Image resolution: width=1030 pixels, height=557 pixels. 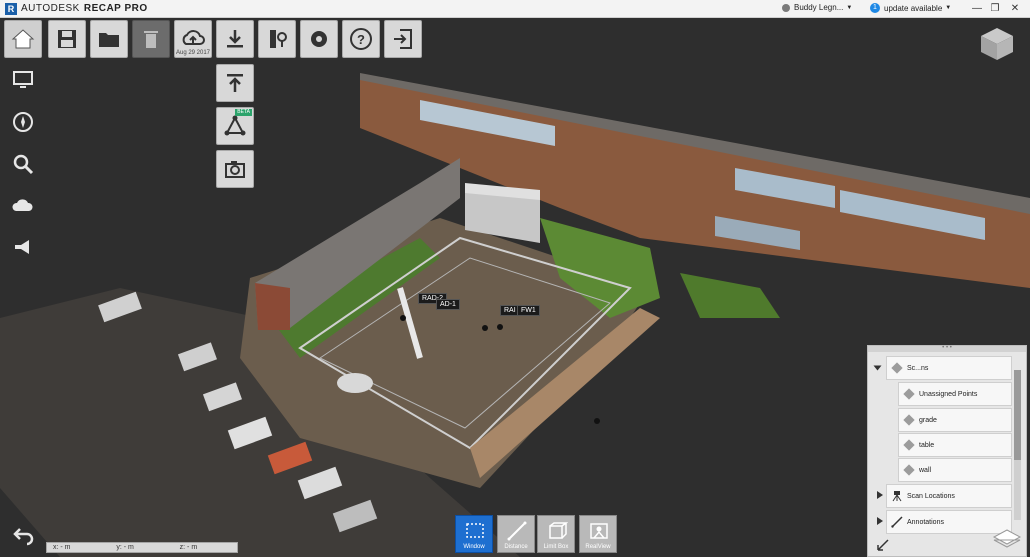 I want to click on scan-label-ad1: AD-1, so click(x=448, y=304).